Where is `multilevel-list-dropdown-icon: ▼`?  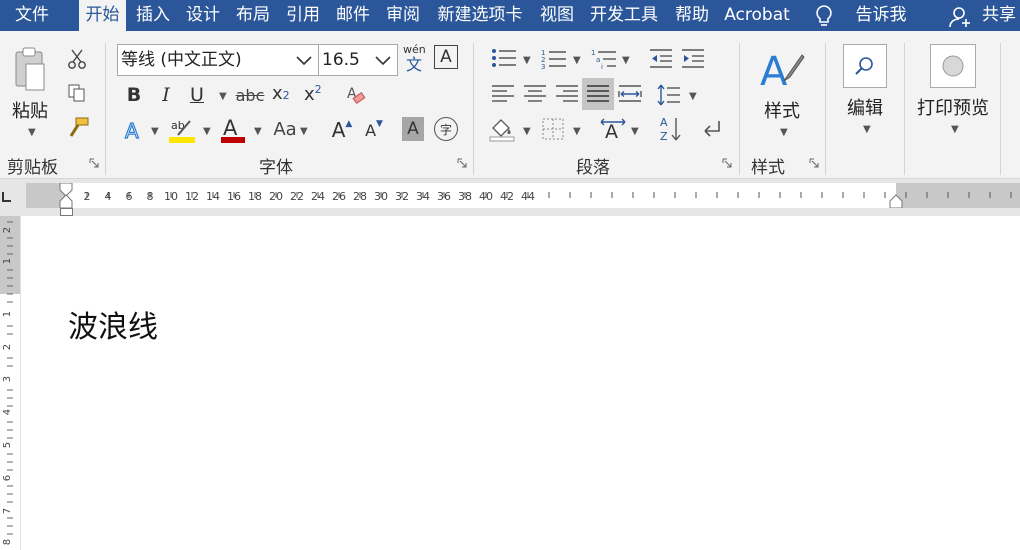
multilevel-list-dropdown-icon: ▼ is located at coordinates (626, 60).